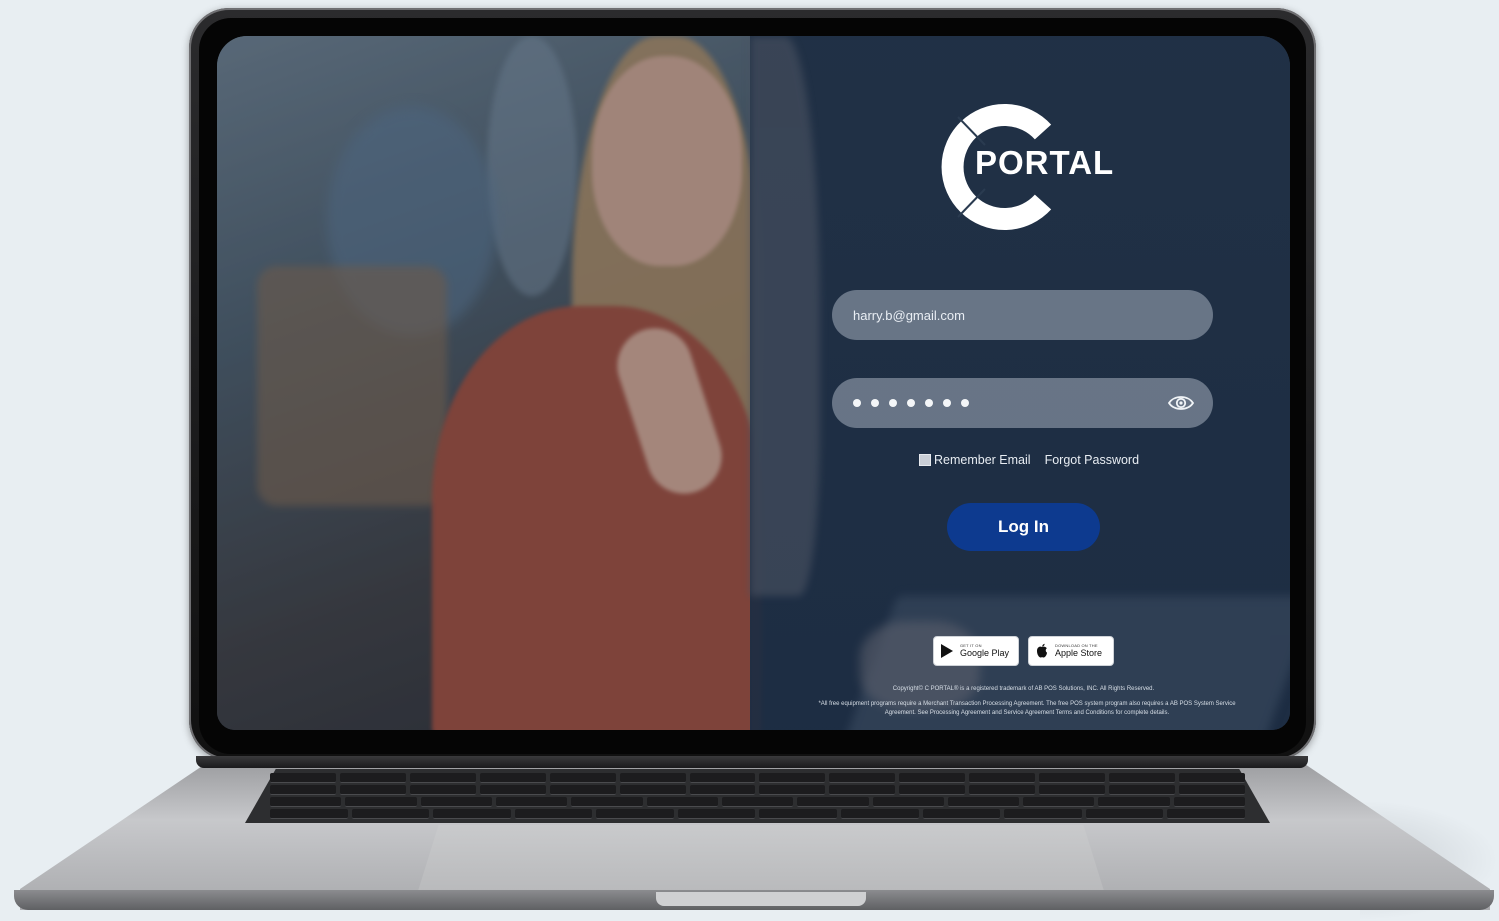 This screenshot has width=1499, height=921. Describe the element at coordinates (758, 797) in the screenshot. I see `keyboard-keys` at that location.